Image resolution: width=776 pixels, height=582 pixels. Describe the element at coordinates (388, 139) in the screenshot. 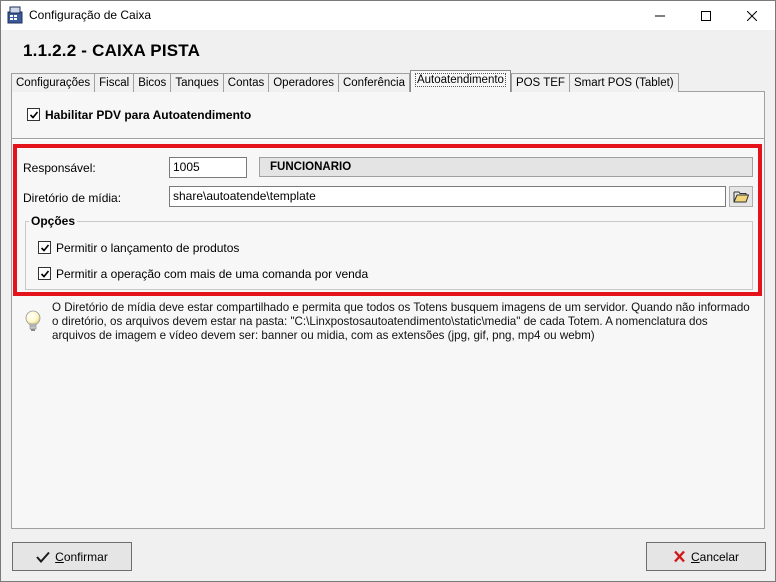

I see `divider` at that location.